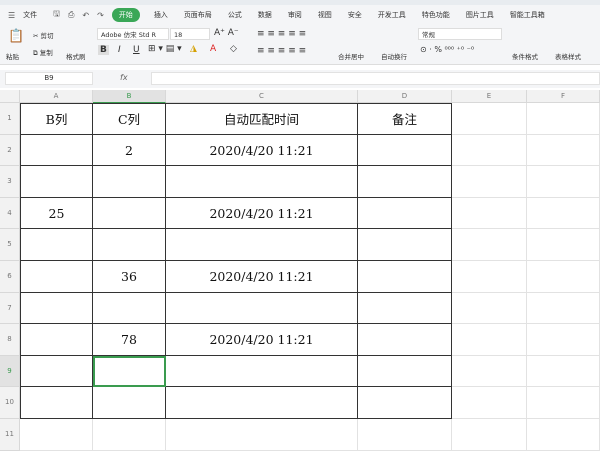  What do you see at coordinates (125, 15) in the screenshot?
I see `tab-0: 开始` at bounding box center [125, 15].